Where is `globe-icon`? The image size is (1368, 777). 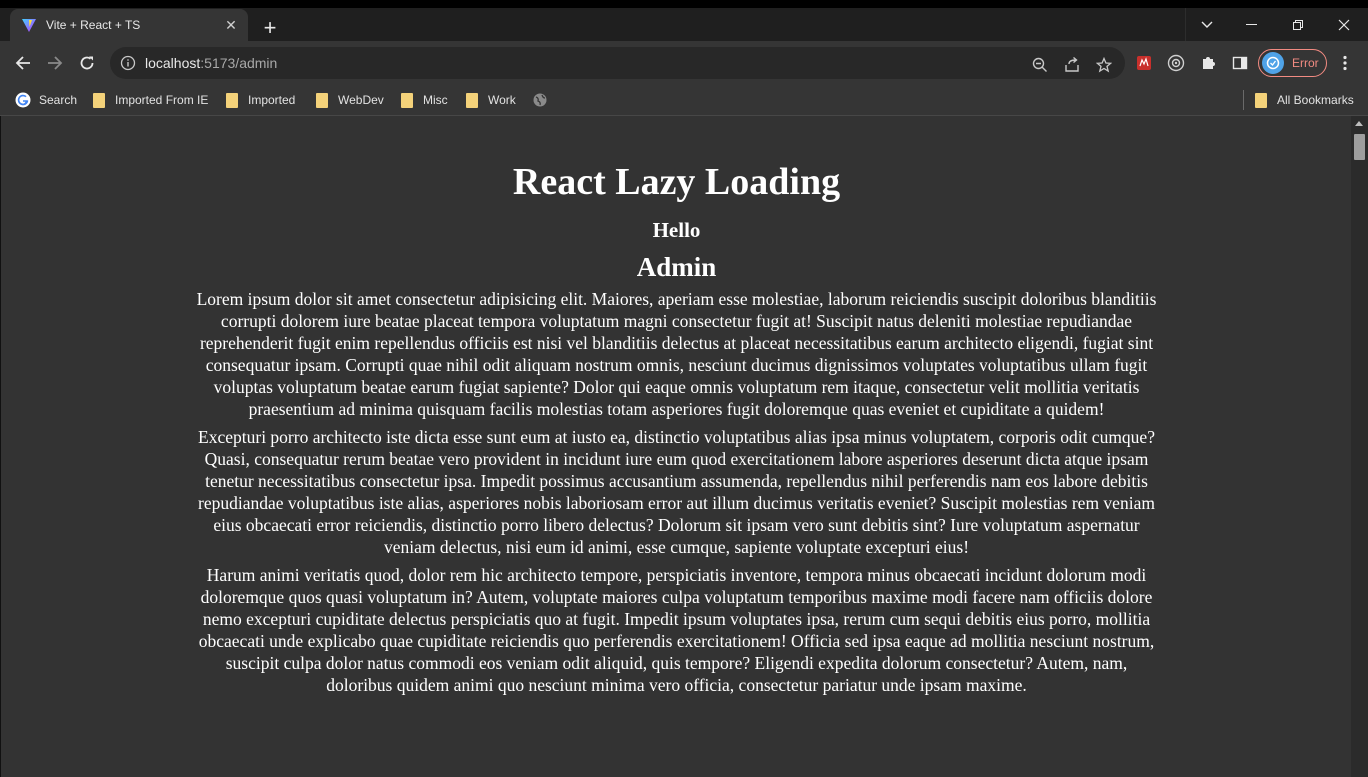
globe-icon is located at coordinates (540, 100).